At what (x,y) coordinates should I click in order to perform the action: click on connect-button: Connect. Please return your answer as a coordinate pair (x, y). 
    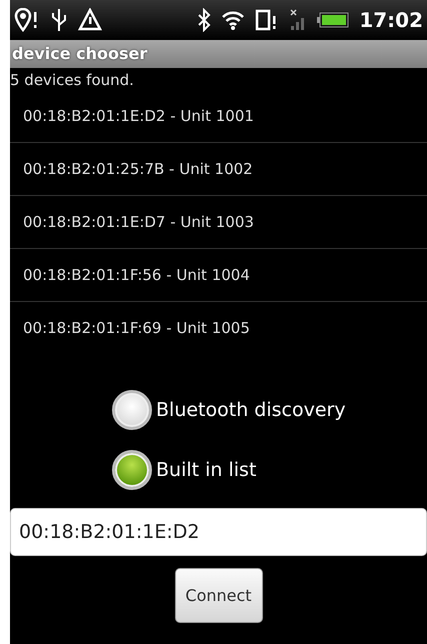
    Looking at the image, I should click on (218, 595).